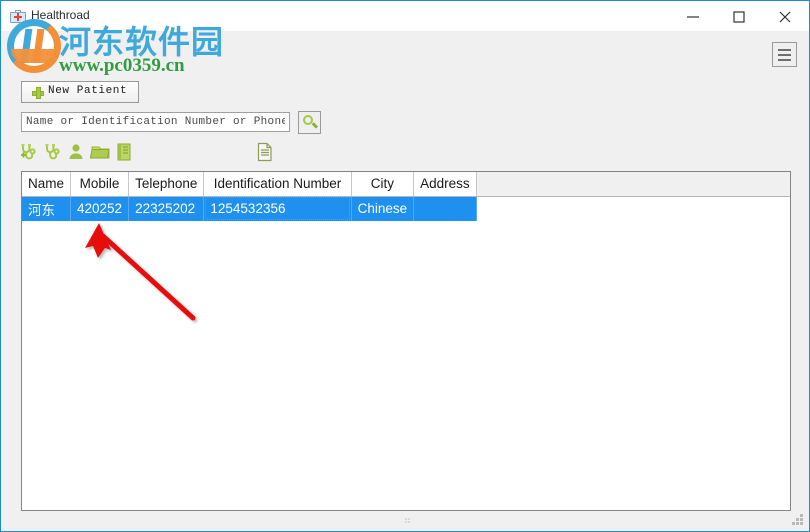 The image size is (810, 532). I want to click on column-header-identification-number: Identification Number, so click(277, 184).